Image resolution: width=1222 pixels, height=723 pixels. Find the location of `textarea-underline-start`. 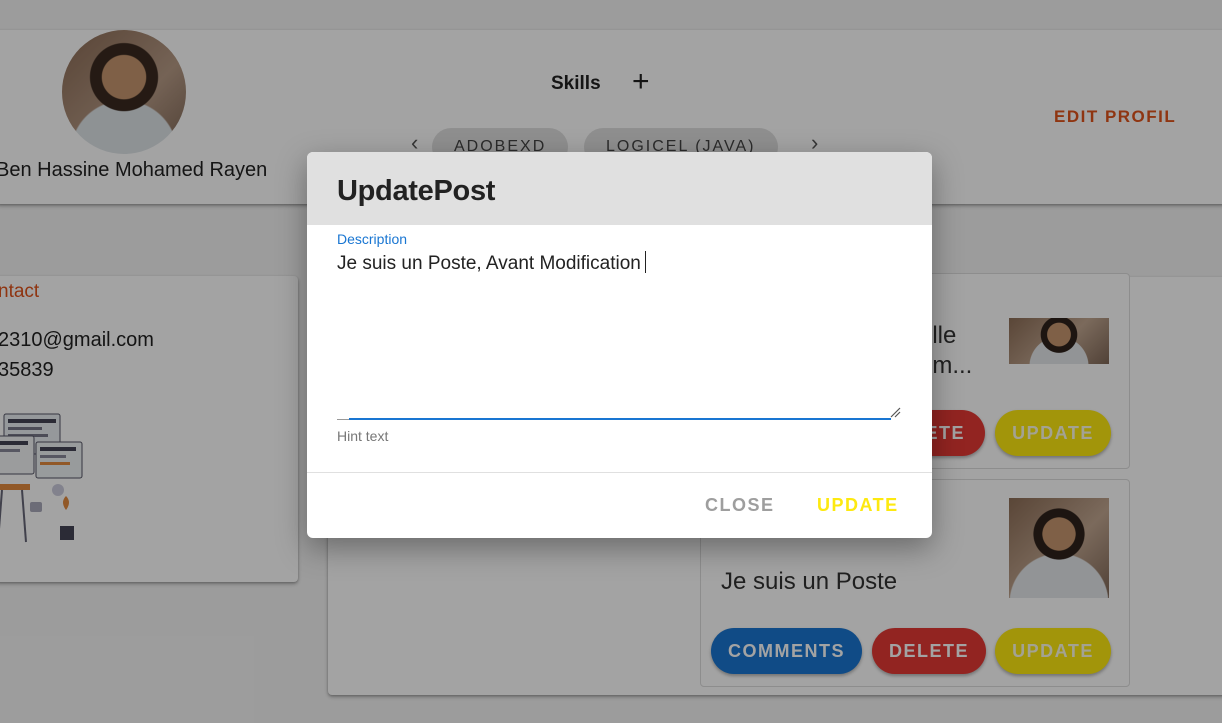

textarea-underline-start is located at coordinates (343, 419).